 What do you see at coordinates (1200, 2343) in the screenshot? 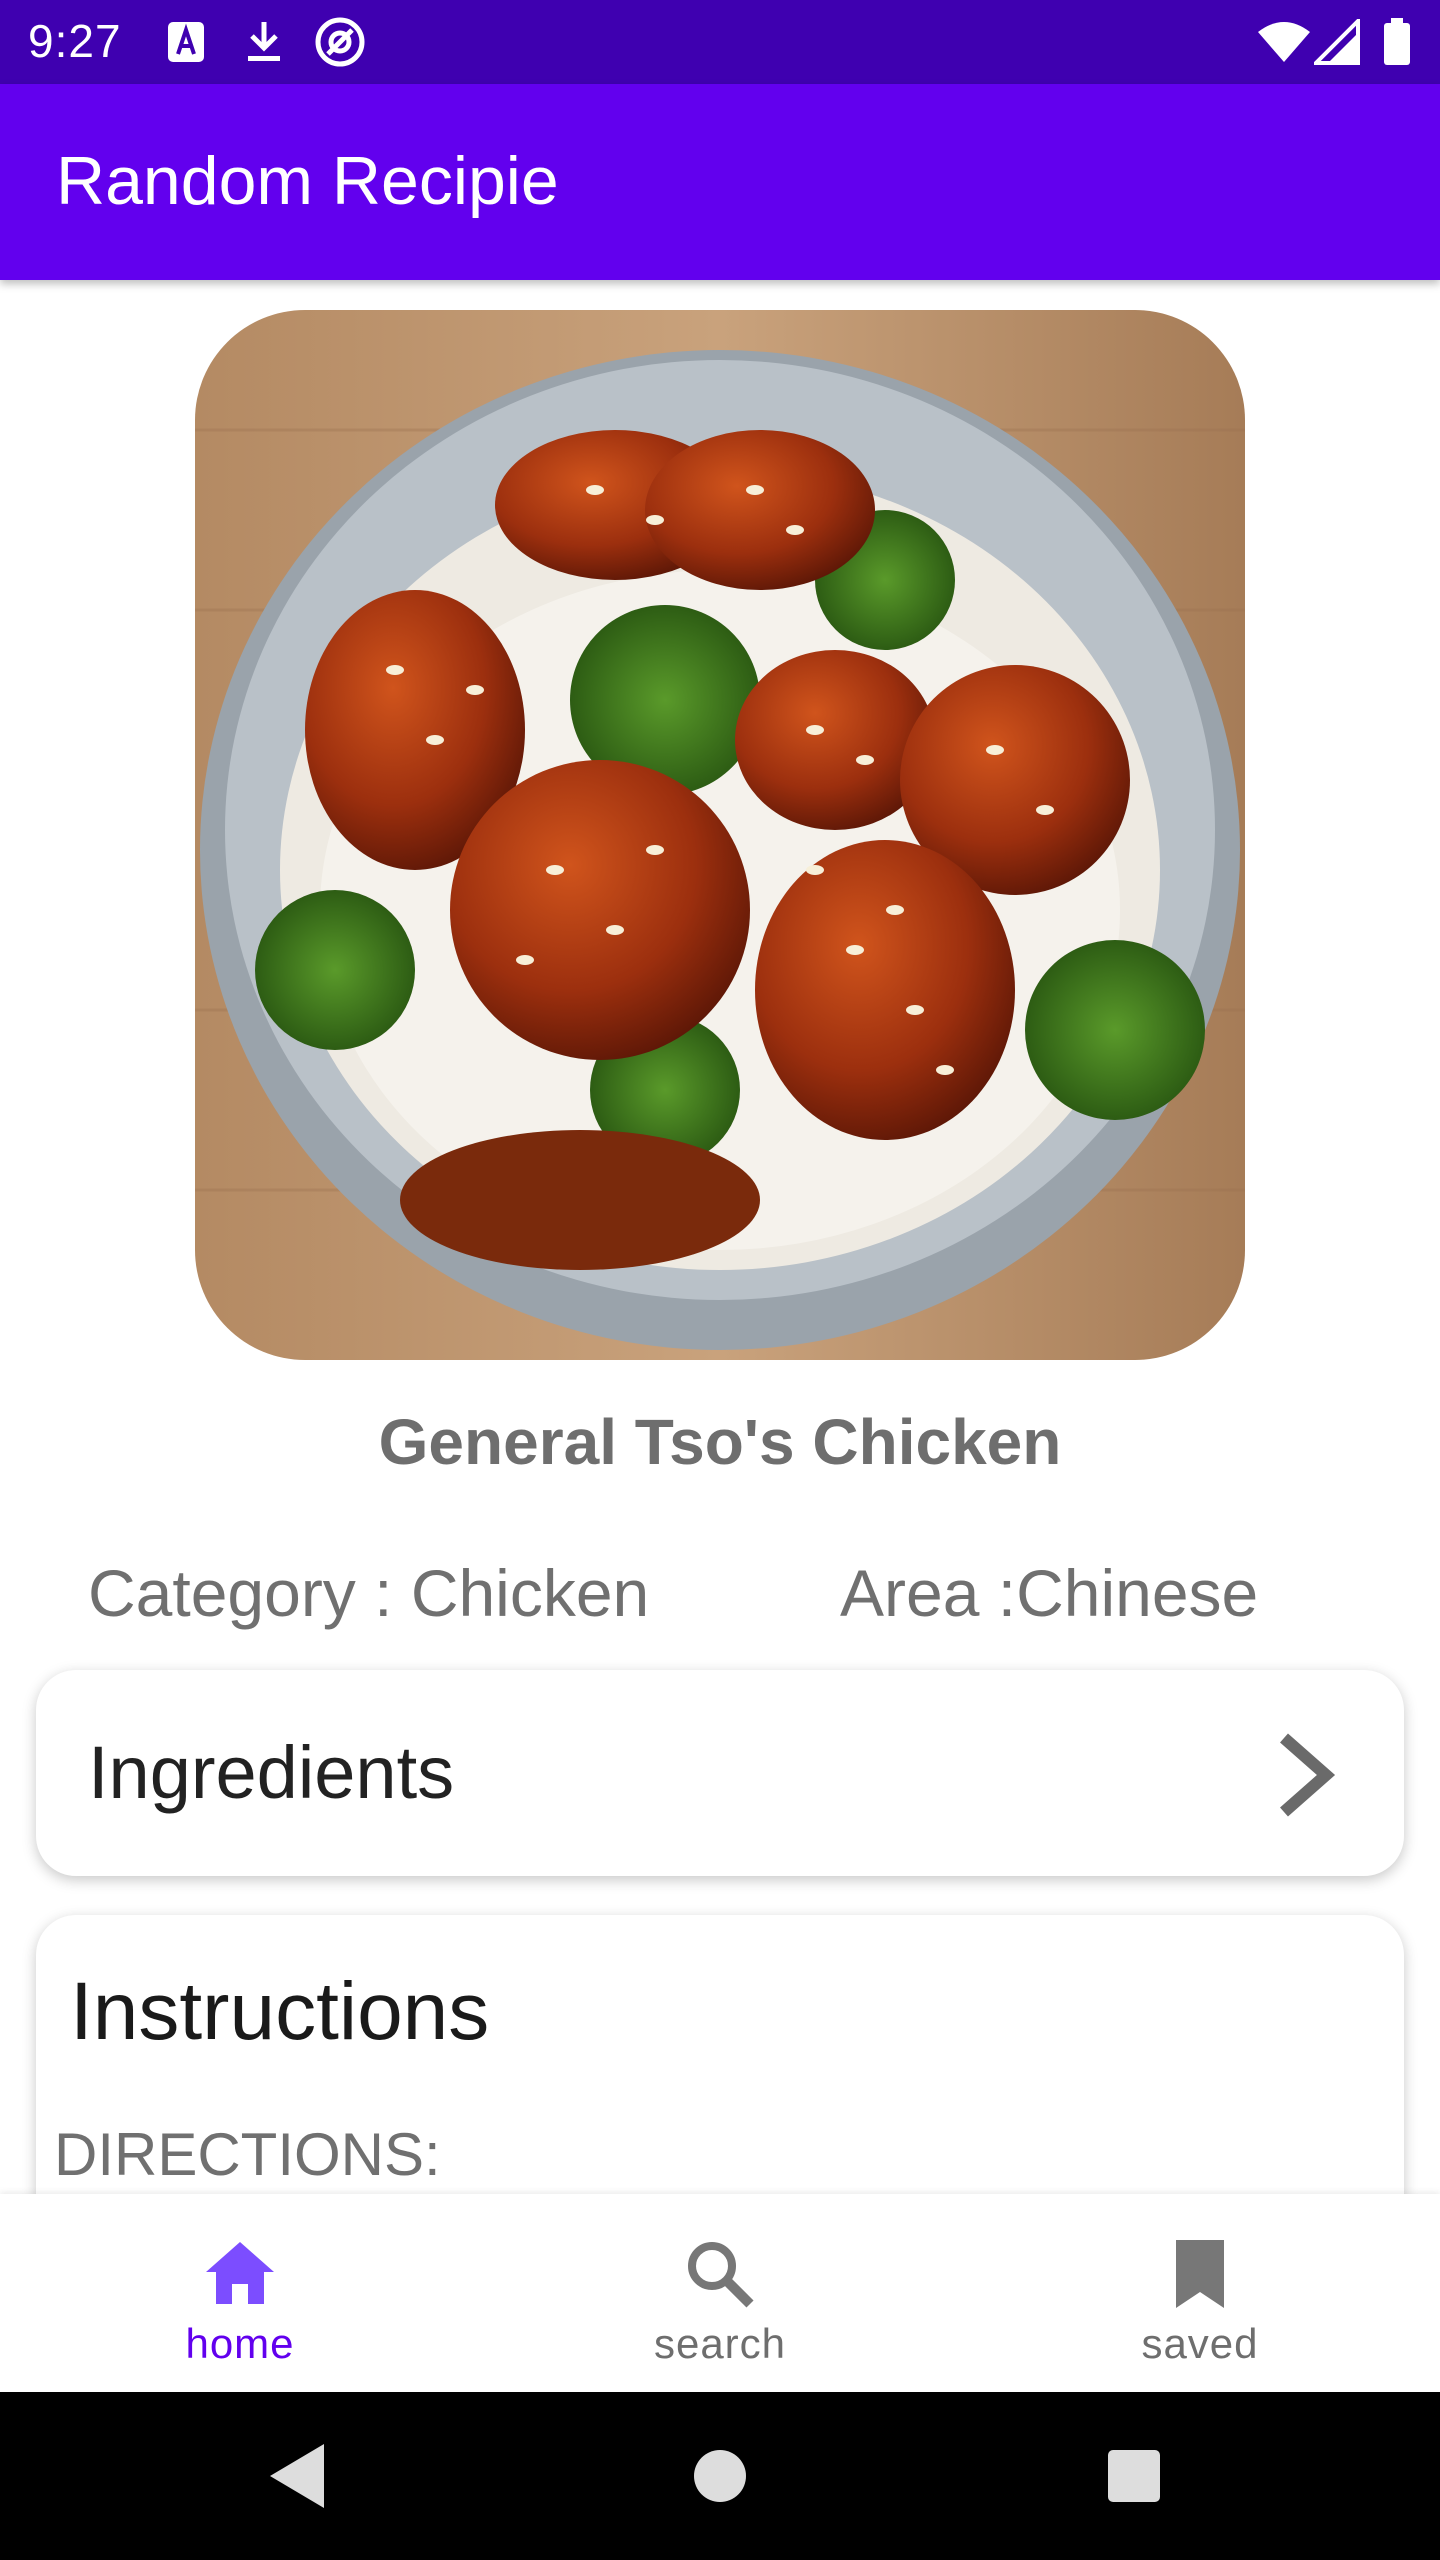
I see `nav-saved-label: saved` at bounding box center [1200, 2343].